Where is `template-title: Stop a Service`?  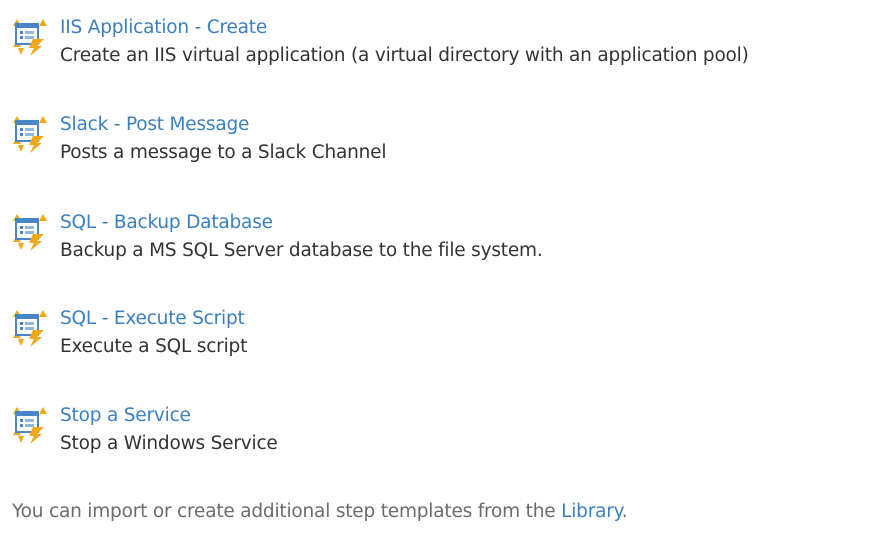
template-title: Stop a Service is located at coordinates (125, 416).